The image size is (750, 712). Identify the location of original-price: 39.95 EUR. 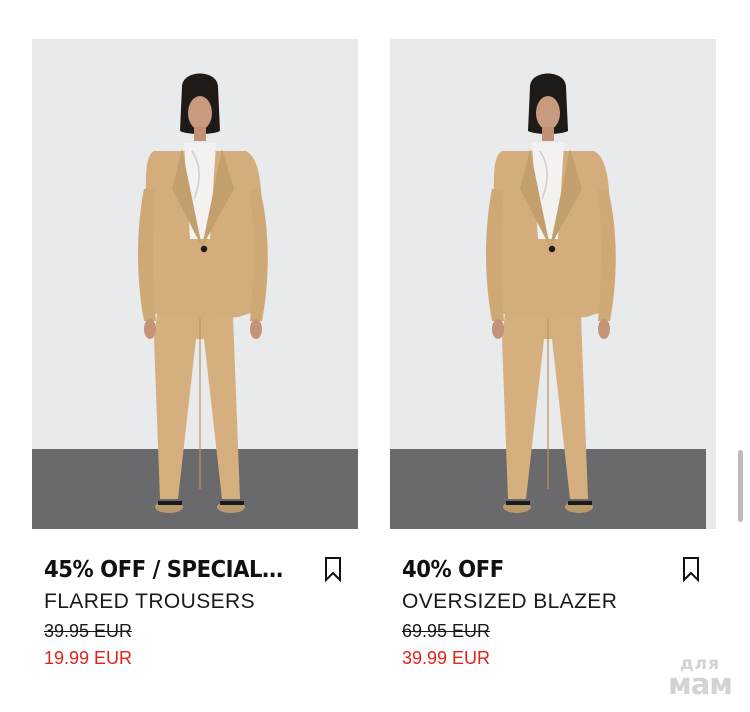
(88, 631).